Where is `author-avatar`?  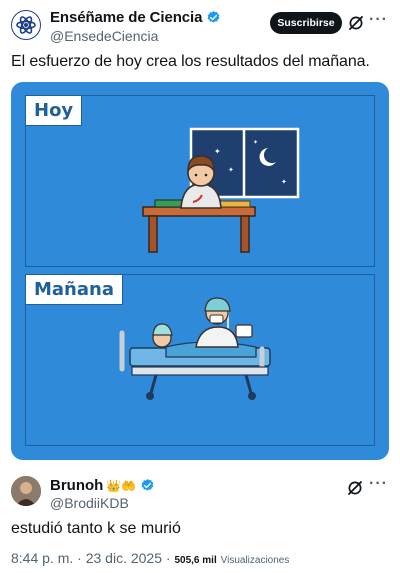 author-avatar is located at coordinates (26, 25).